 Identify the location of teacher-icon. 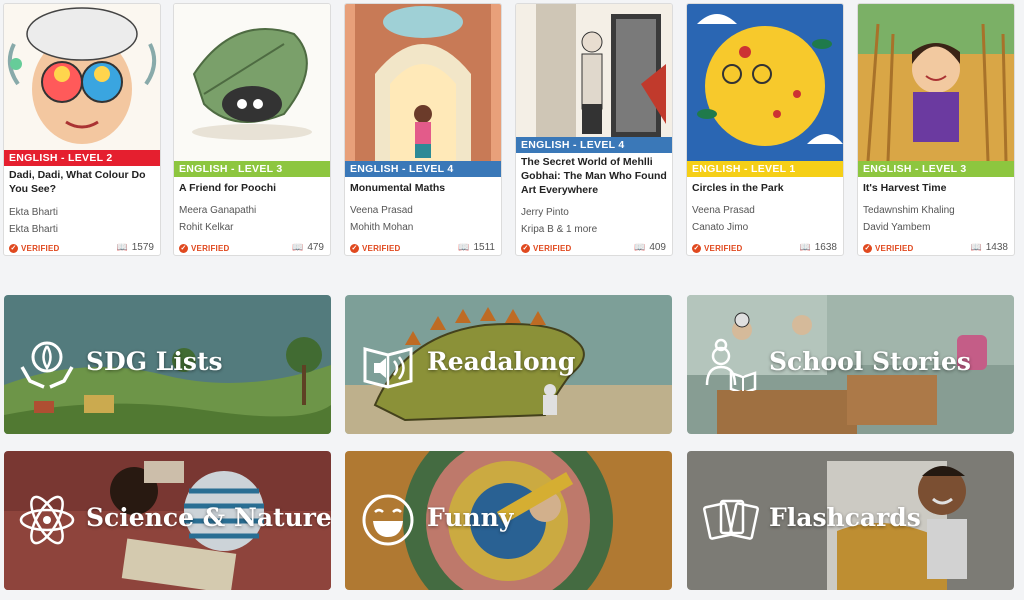
(731, 364).